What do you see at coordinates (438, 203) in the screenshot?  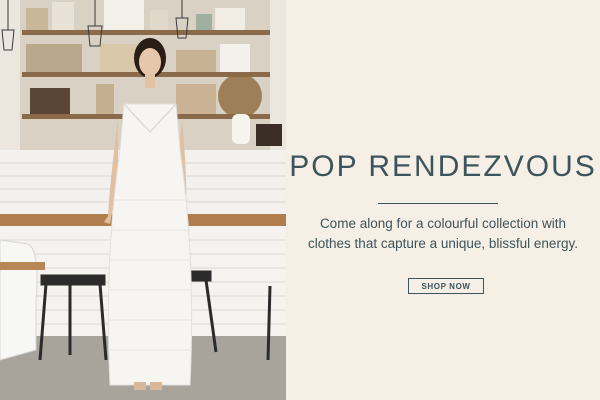 I see `title-divider` at bounding box center [438, 203].